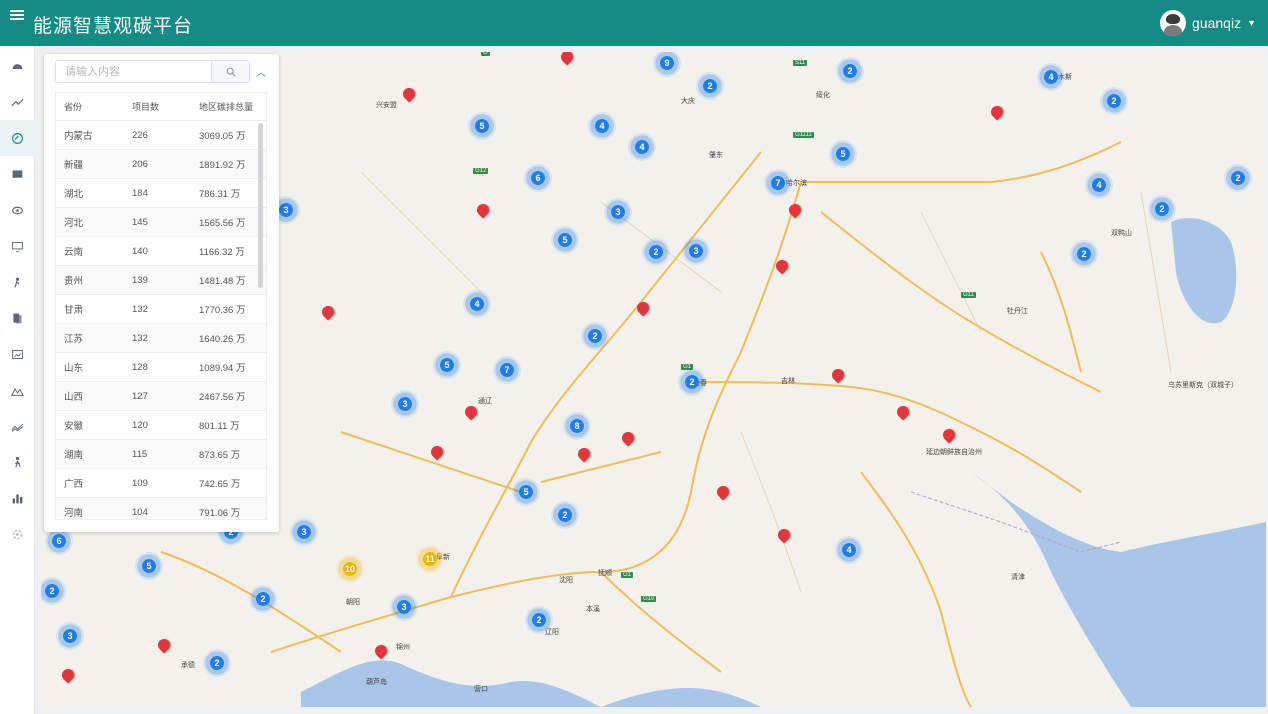 The width and height of the screenshot is (1268, 714). I want to click on search-input, so click(133, 71).